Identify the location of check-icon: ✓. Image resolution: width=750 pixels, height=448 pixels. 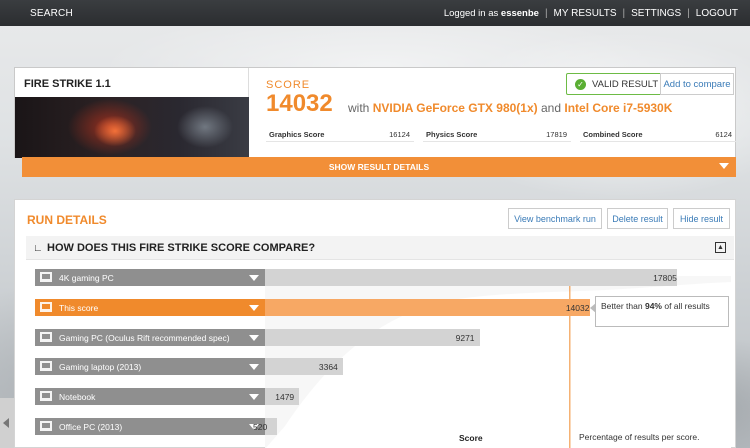
(580, 84).